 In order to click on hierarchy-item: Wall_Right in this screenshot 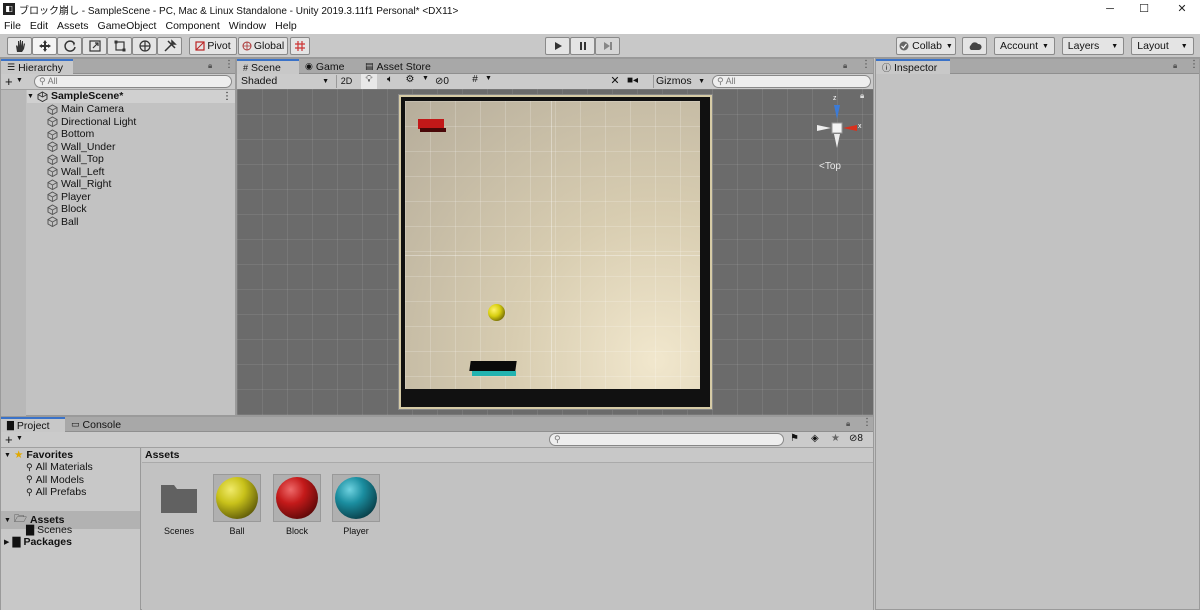, I will do `click(79, 184)`.